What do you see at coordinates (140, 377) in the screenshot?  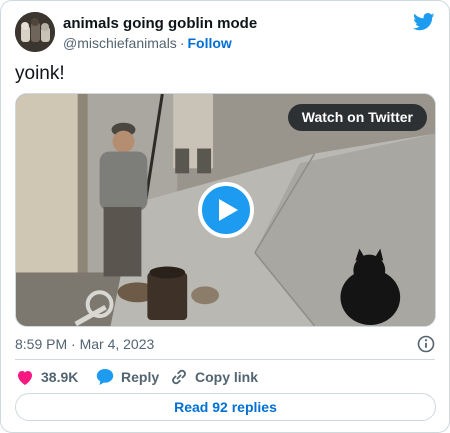 I see `reply-label: Reply` at bounding box center [140, 377].